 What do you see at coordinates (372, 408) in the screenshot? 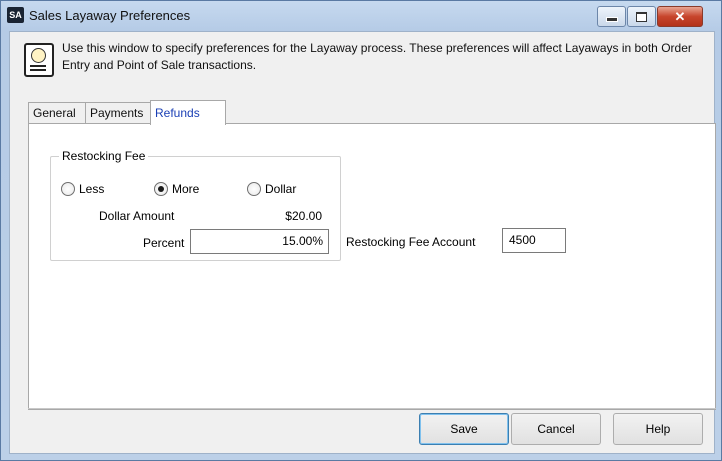
I see `footer-divider` at bounding box center [372, 408].